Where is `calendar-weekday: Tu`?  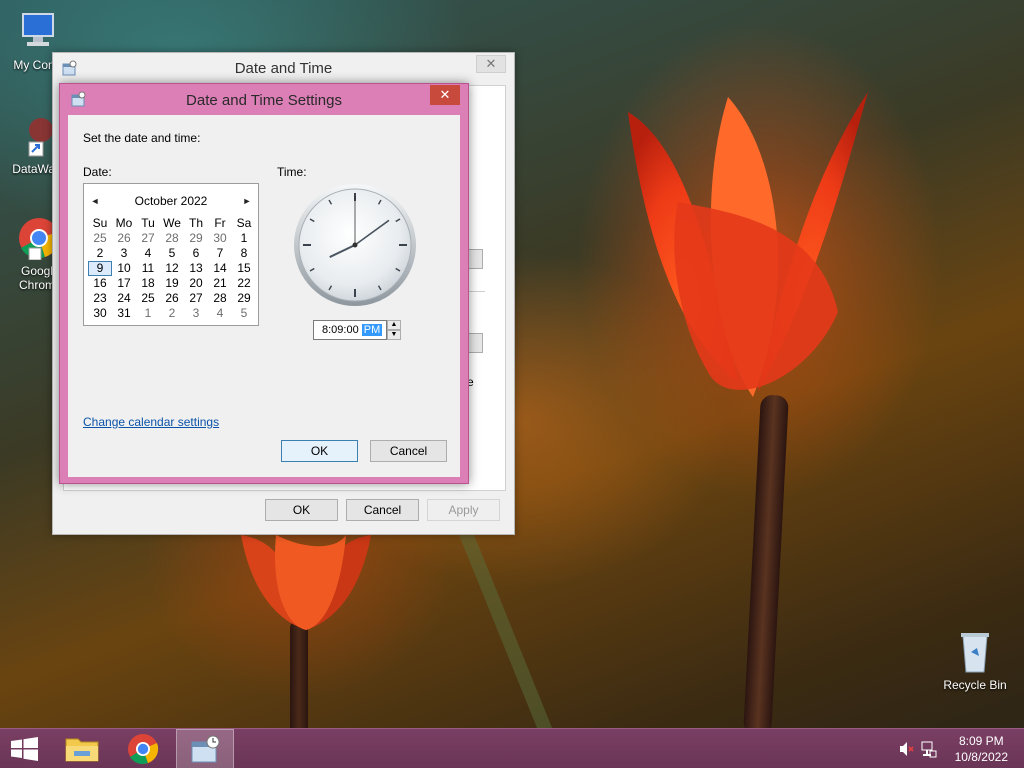 calendar-weekday: Tu is located at coordinates (148, 223).